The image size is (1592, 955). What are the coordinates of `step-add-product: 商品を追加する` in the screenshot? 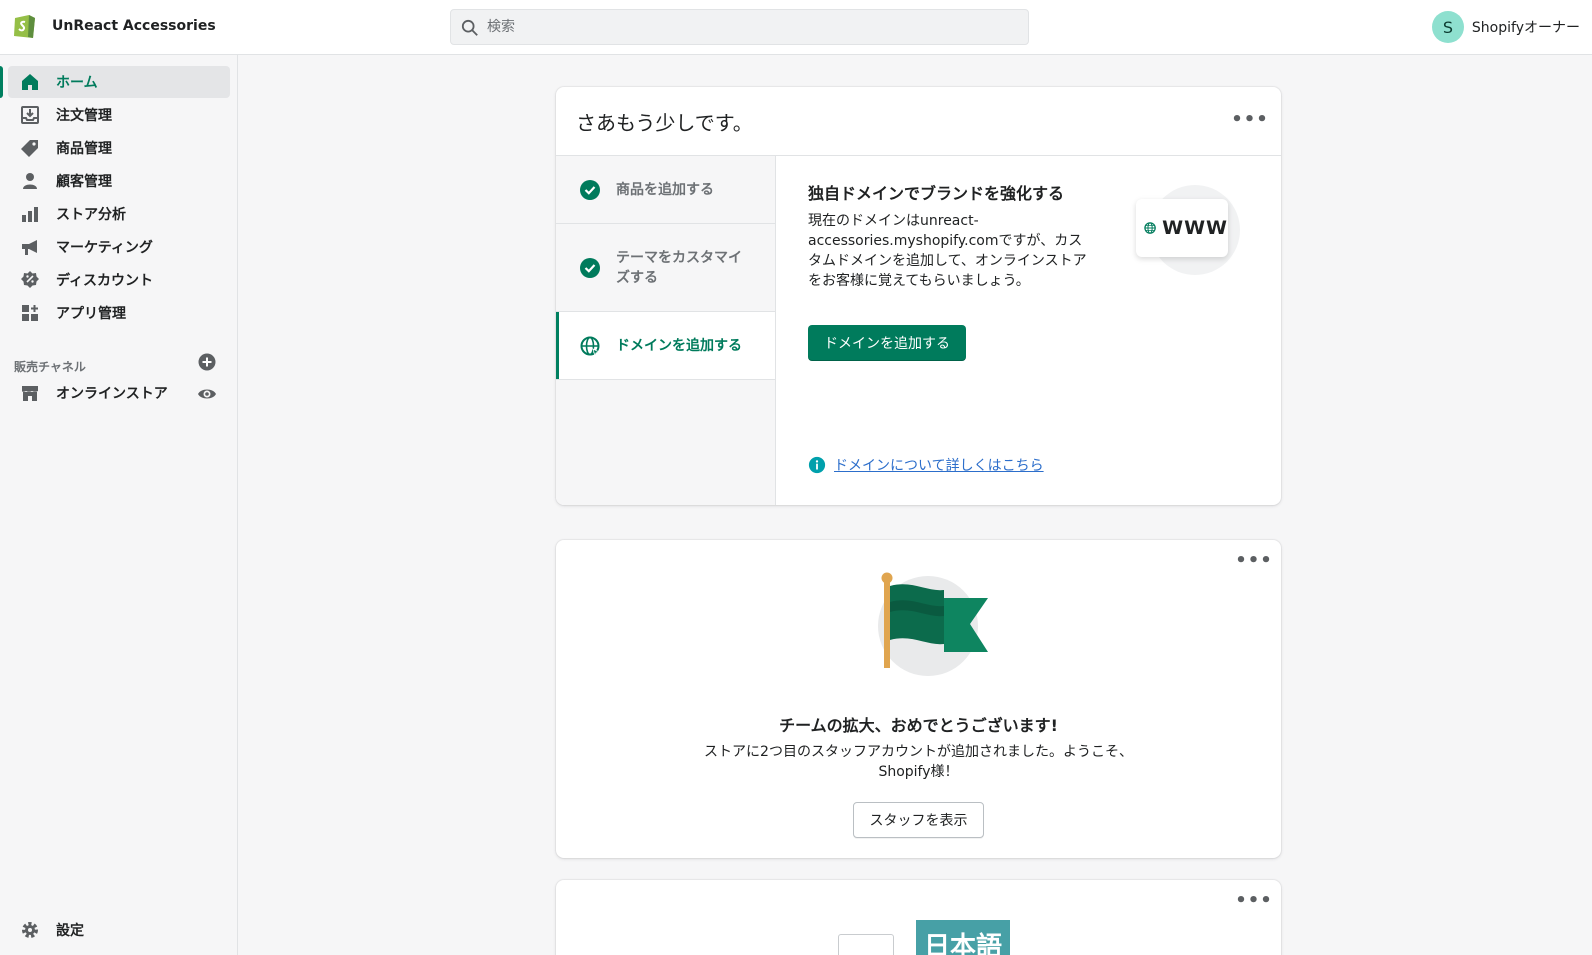 It's located at (665, 190).